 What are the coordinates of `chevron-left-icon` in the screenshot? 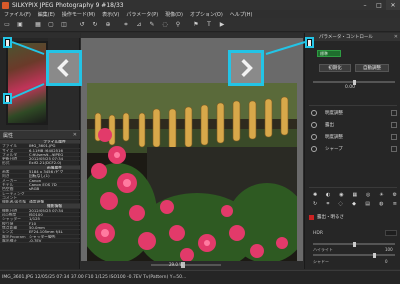 It's located at (63, 68).